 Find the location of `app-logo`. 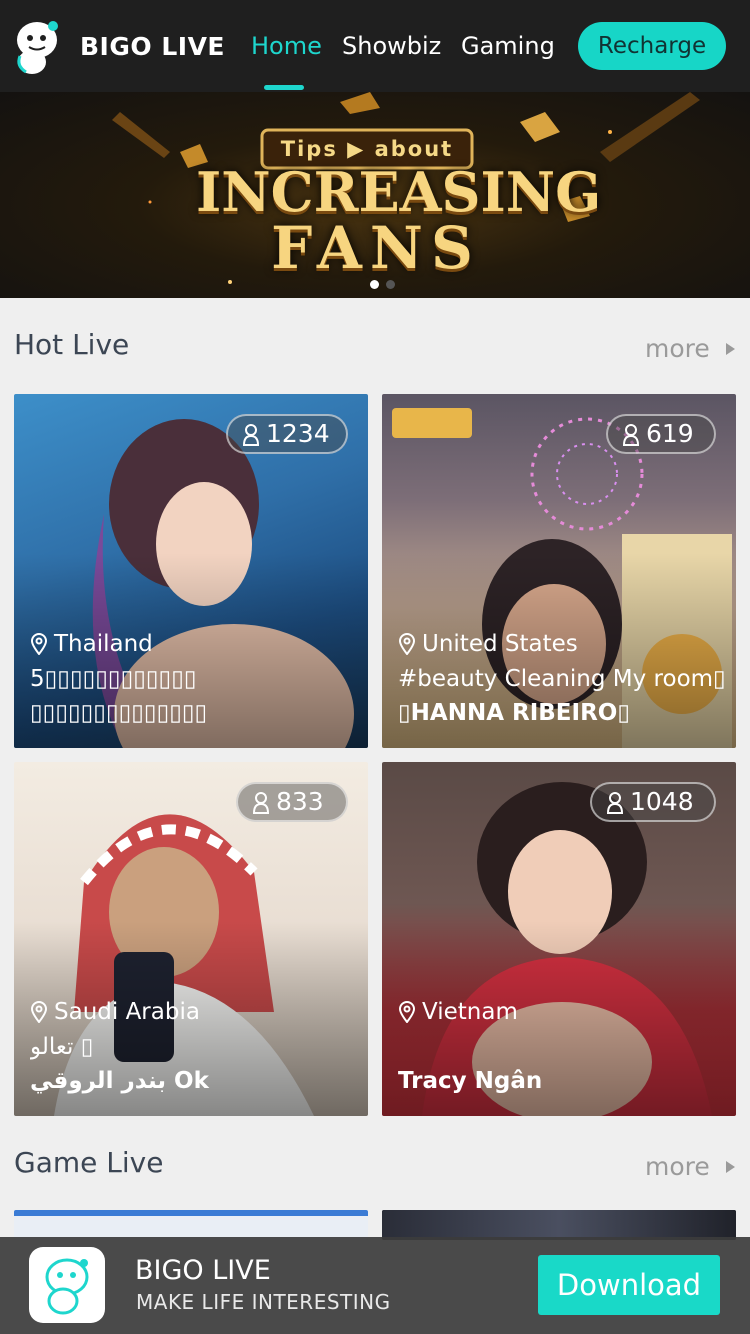

app-logo is located at coordinates (67, 1285).